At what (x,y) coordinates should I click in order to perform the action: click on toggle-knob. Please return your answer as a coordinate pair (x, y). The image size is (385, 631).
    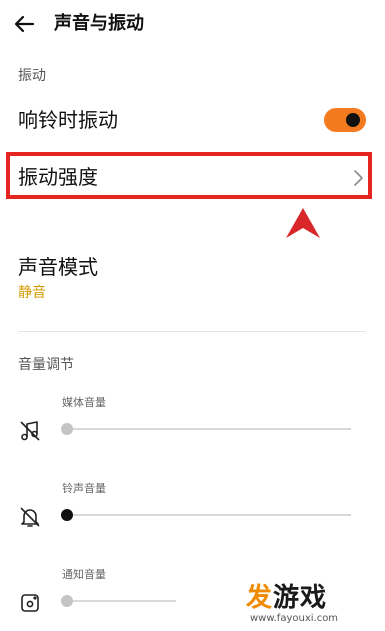
    Looking at the image, I should click on (353, 120).